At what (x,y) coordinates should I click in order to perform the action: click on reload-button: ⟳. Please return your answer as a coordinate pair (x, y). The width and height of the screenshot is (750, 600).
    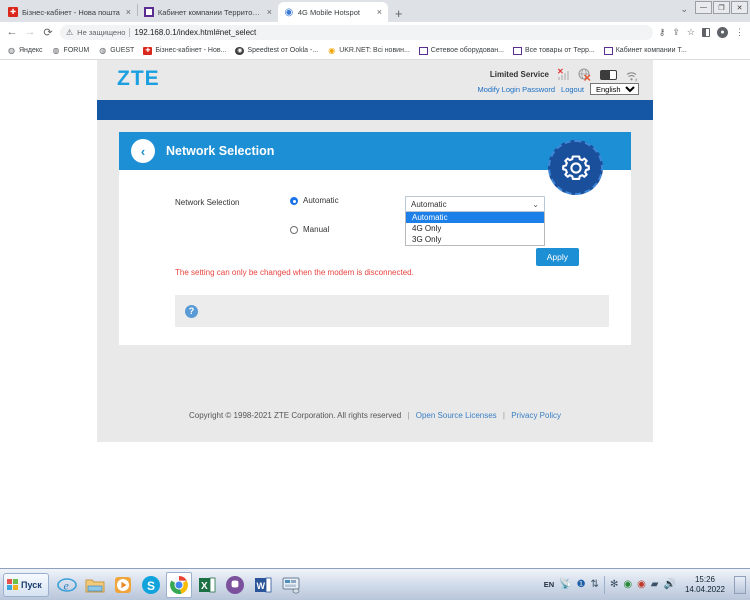
    Looking at the image, I should click on (48, 32).